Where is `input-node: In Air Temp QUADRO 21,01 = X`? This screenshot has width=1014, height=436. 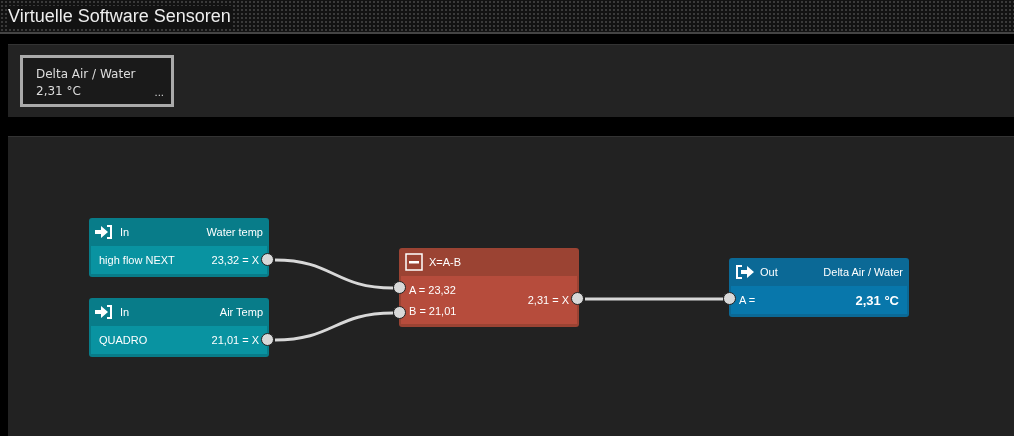 input-node: In Air Temp QUADRO 21,01 = X is located at coordinates (179, 327).